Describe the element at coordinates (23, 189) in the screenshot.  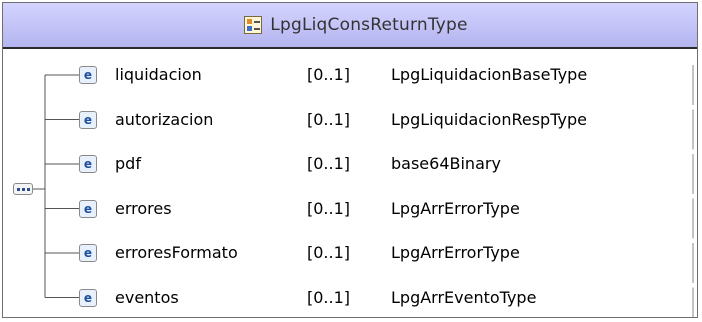
I see `sequence-icon` at that location.